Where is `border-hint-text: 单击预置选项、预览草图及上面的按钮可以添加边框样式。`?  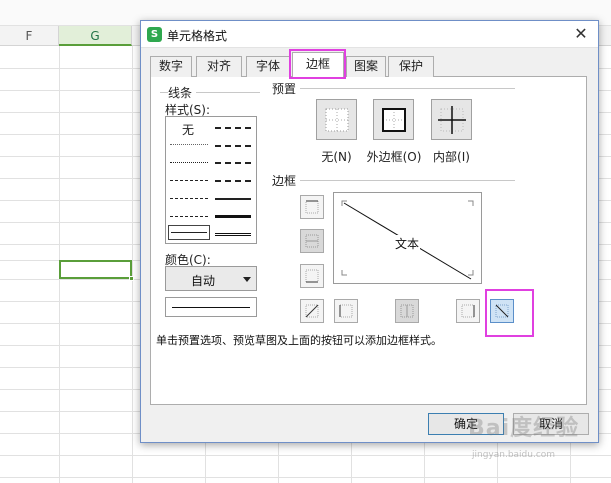 border-hint-text: 单击预置选项、预览草图及上面的按钮可以添加边框样式。 is located at coordinates (299, 340).